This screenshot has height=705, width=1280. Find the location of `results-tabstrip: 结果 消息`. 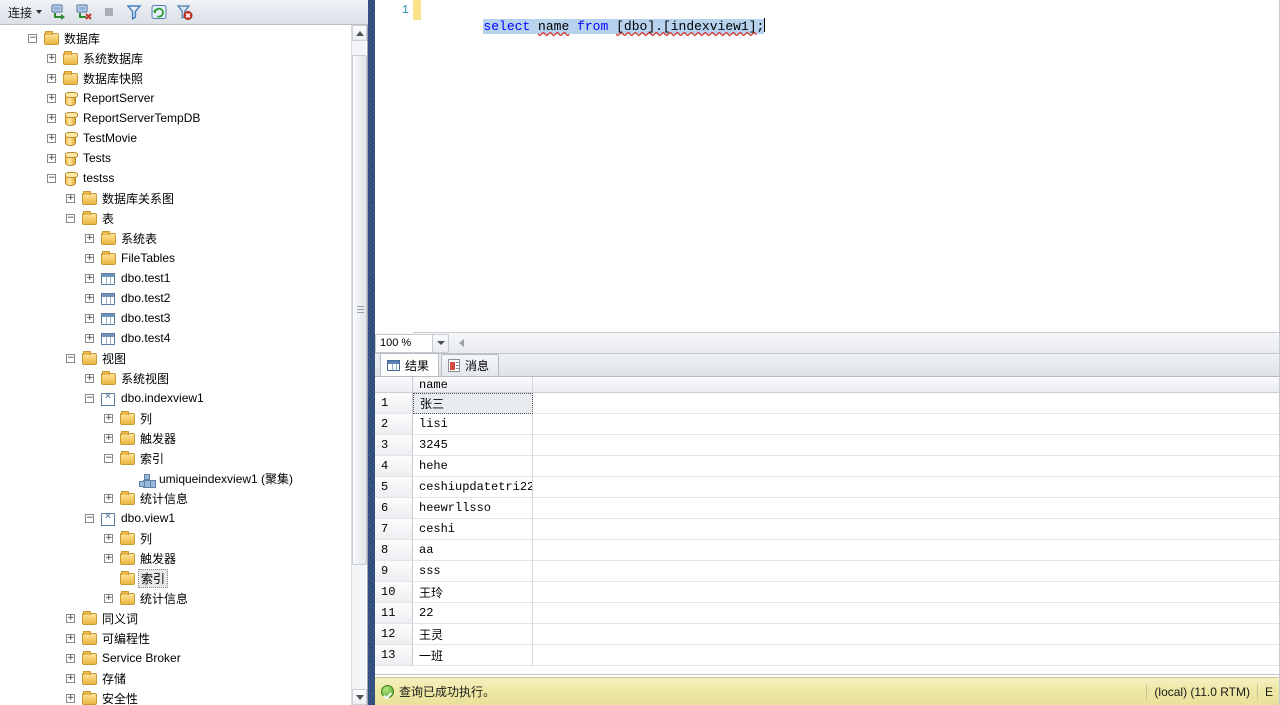

results-tabstrip: 结果 消息 is located at coordinates (827, 365).